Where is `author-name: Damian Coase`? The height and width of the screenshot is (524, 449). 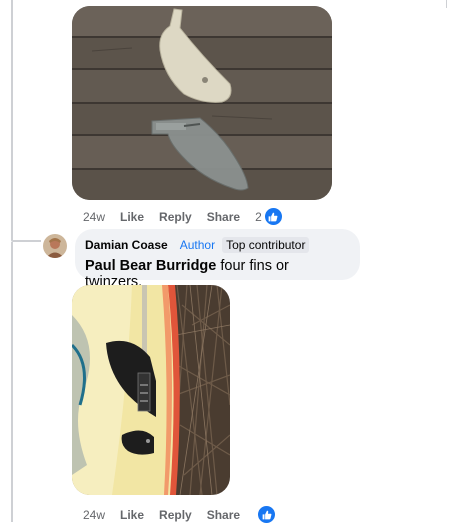
author-name: Damian Coase is located at coordinates (126, 245).